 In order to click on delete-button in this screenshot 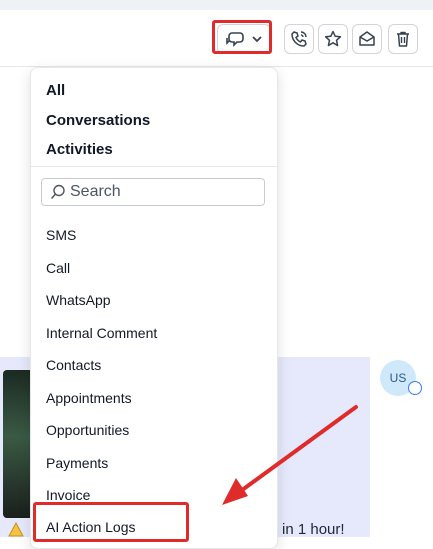, I will do `click(403, 39)`.